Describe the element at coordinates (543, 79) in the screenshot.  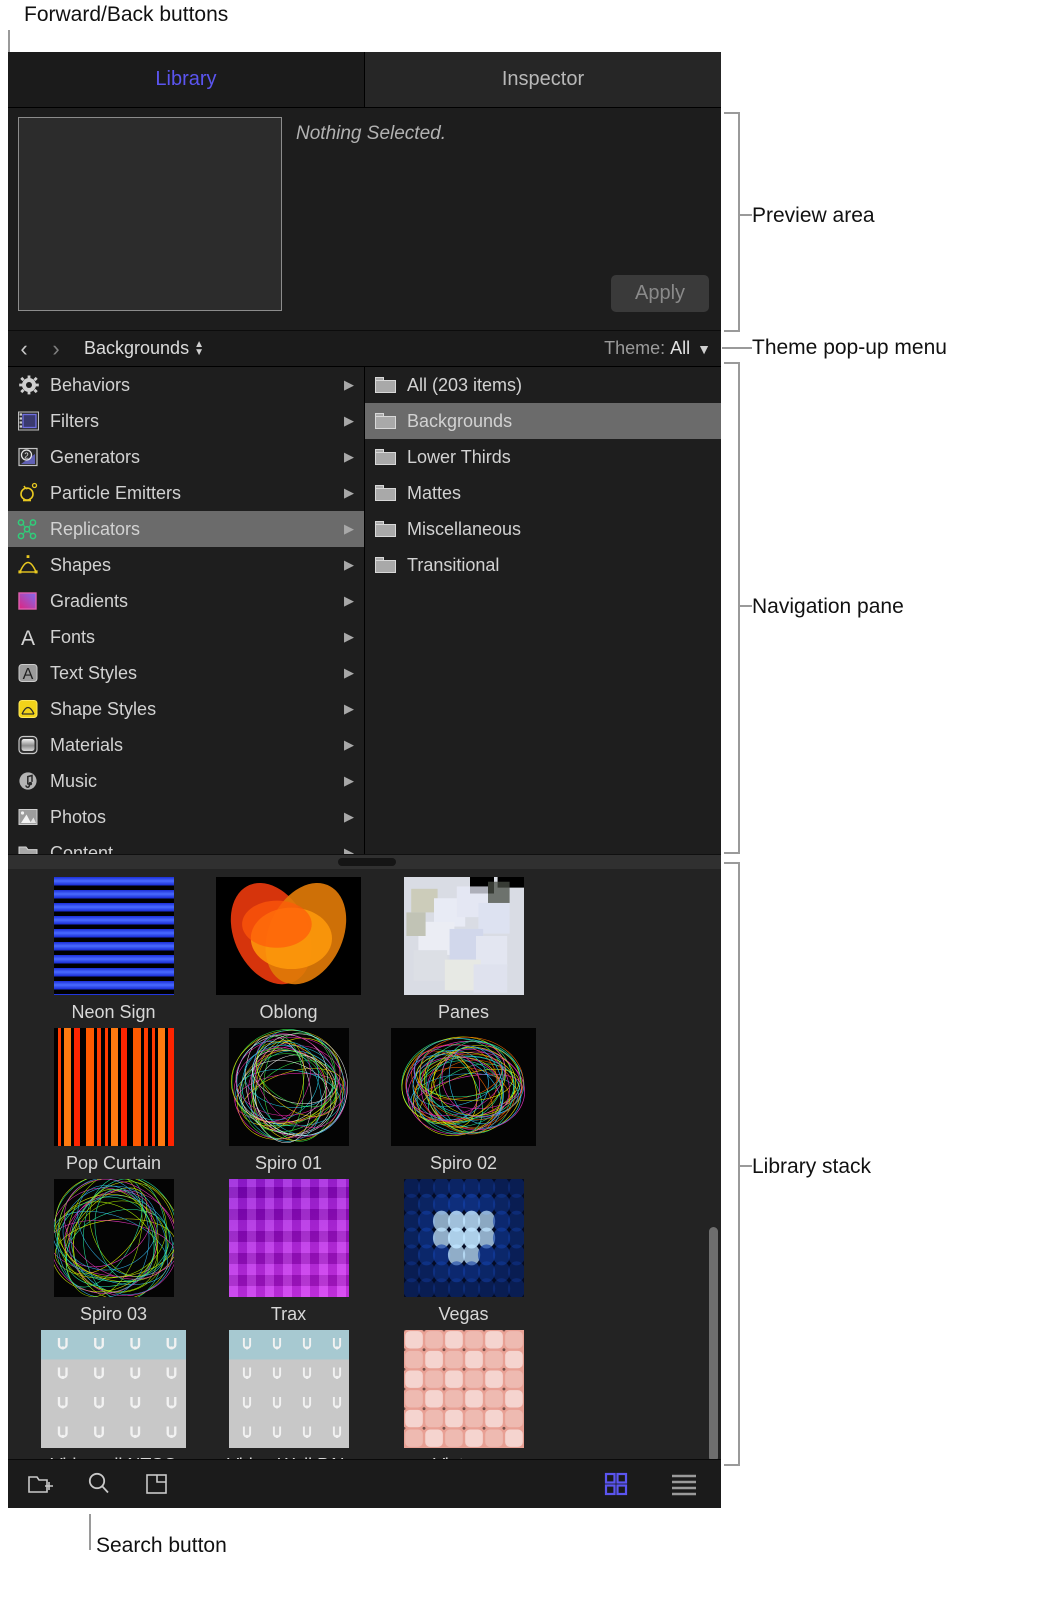
I see `tab-inspector: Inspector` at that location.